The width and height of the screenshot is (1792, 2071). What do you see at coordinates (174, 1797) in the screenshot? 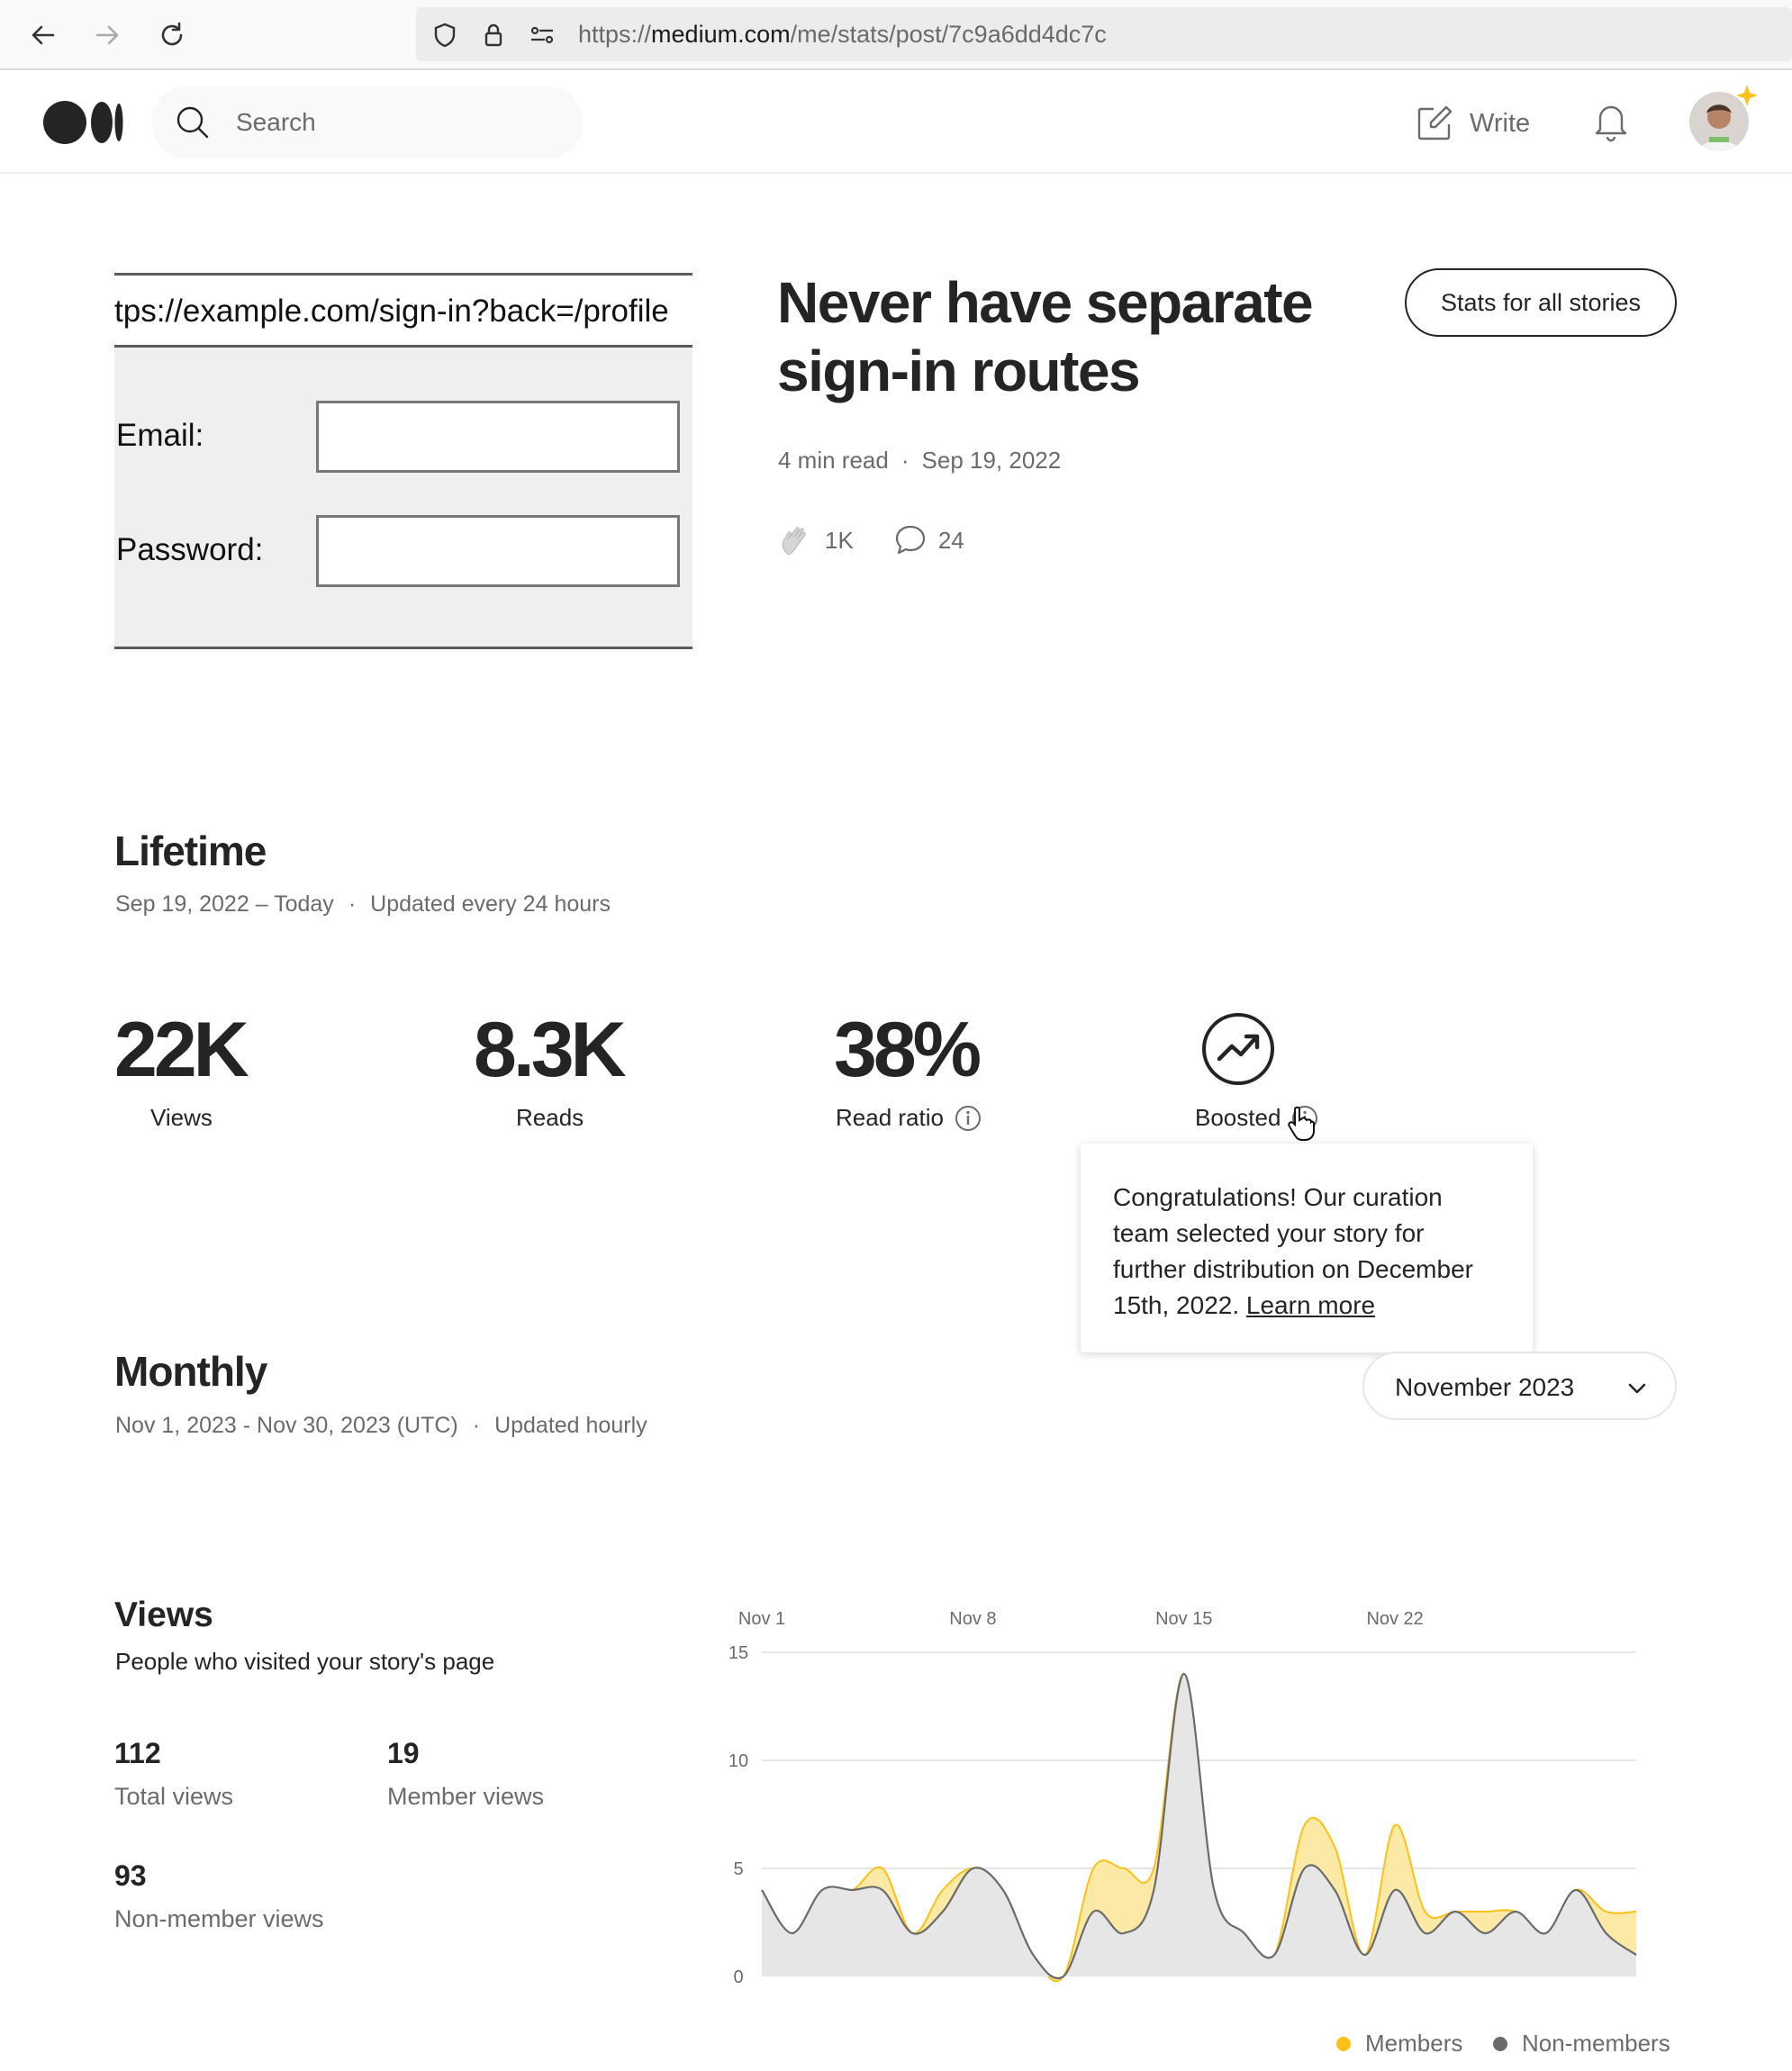
I see `total-views-label: Total views` at bounding box center [174, 1797].